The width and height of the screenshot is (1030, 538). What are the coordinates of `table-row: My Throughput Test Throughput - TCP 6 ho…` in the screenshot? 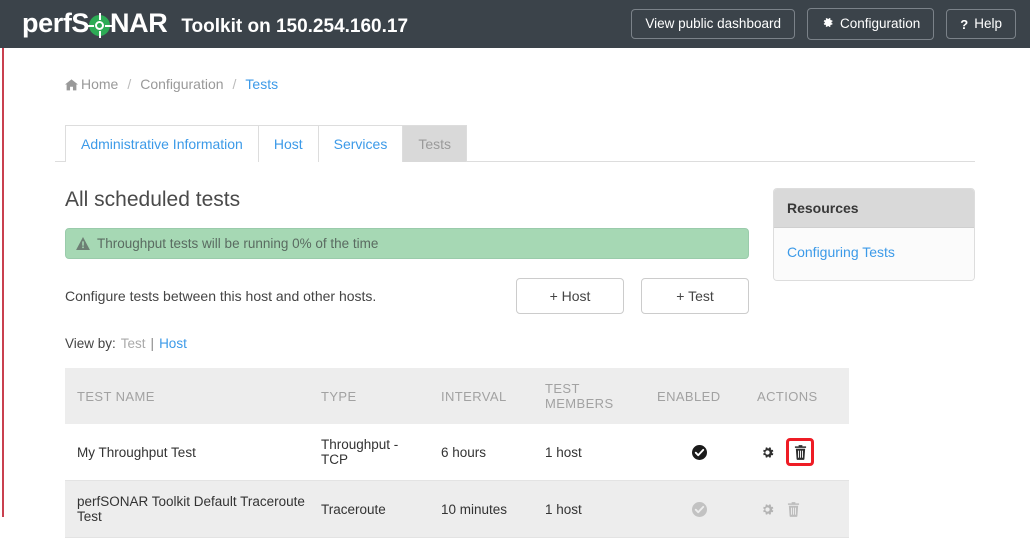 It's located at (457, 453).